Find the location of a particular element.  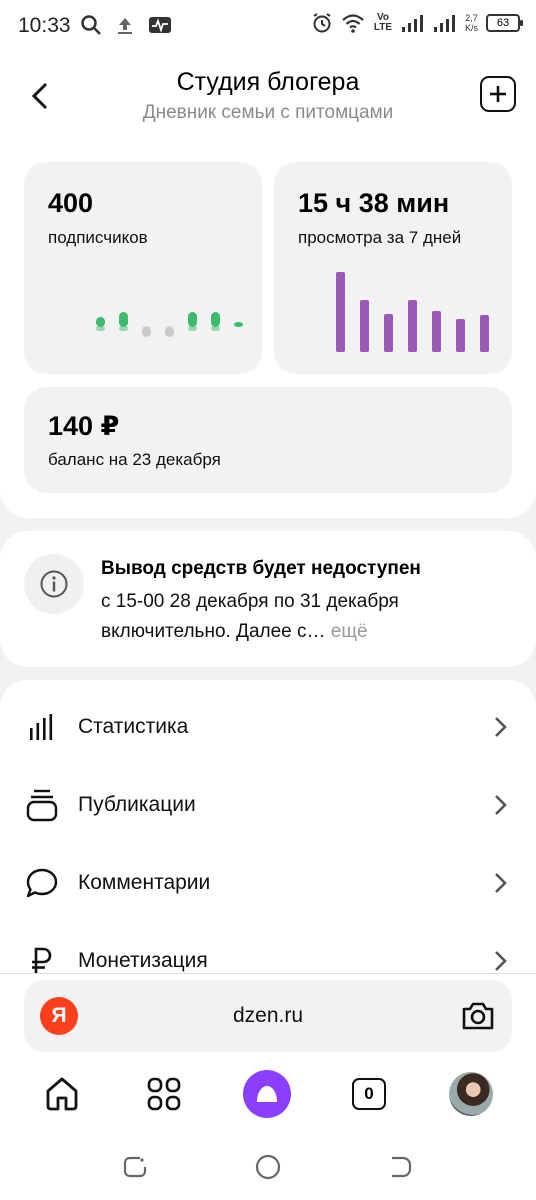

recent-apps-button is located at coordinates (135, 1167).